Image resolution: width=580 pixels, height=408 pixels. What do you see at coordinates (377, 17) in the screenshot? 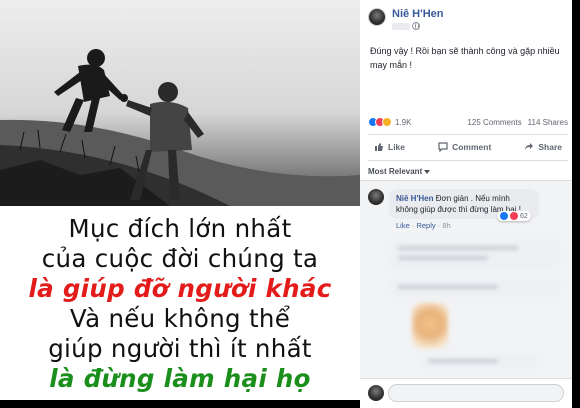
I see `avatar` at bounding box center [377, 17].